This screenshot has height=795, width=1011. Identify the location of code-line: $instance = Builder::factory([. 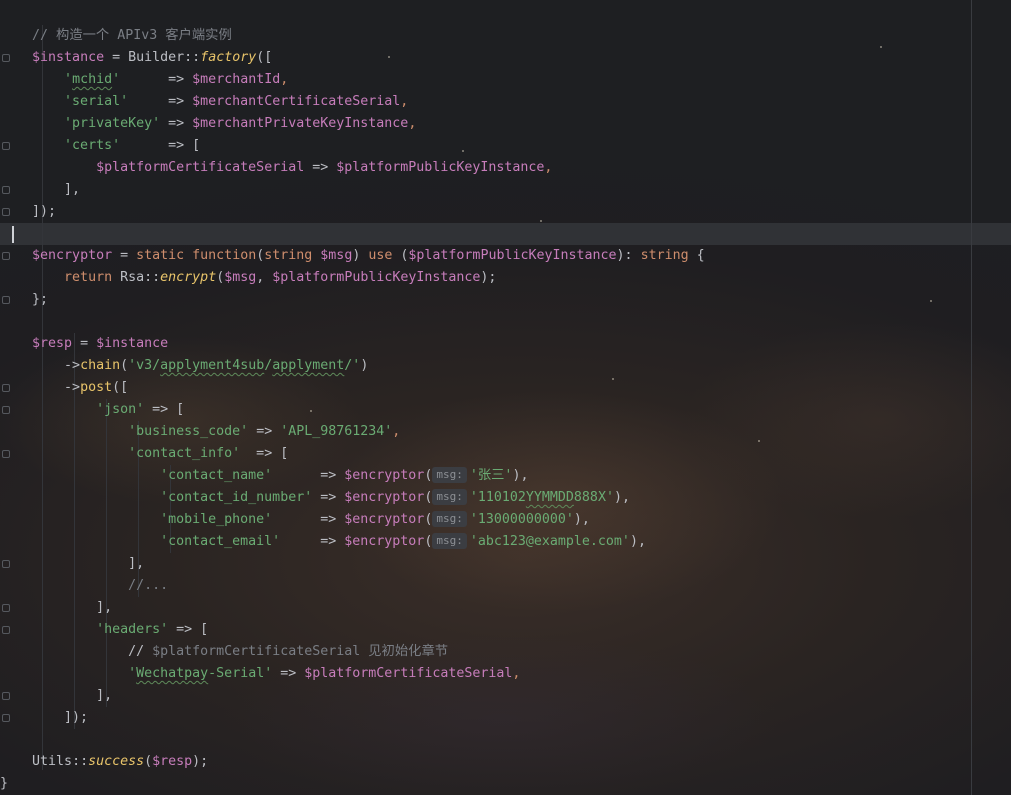
(352, 58).